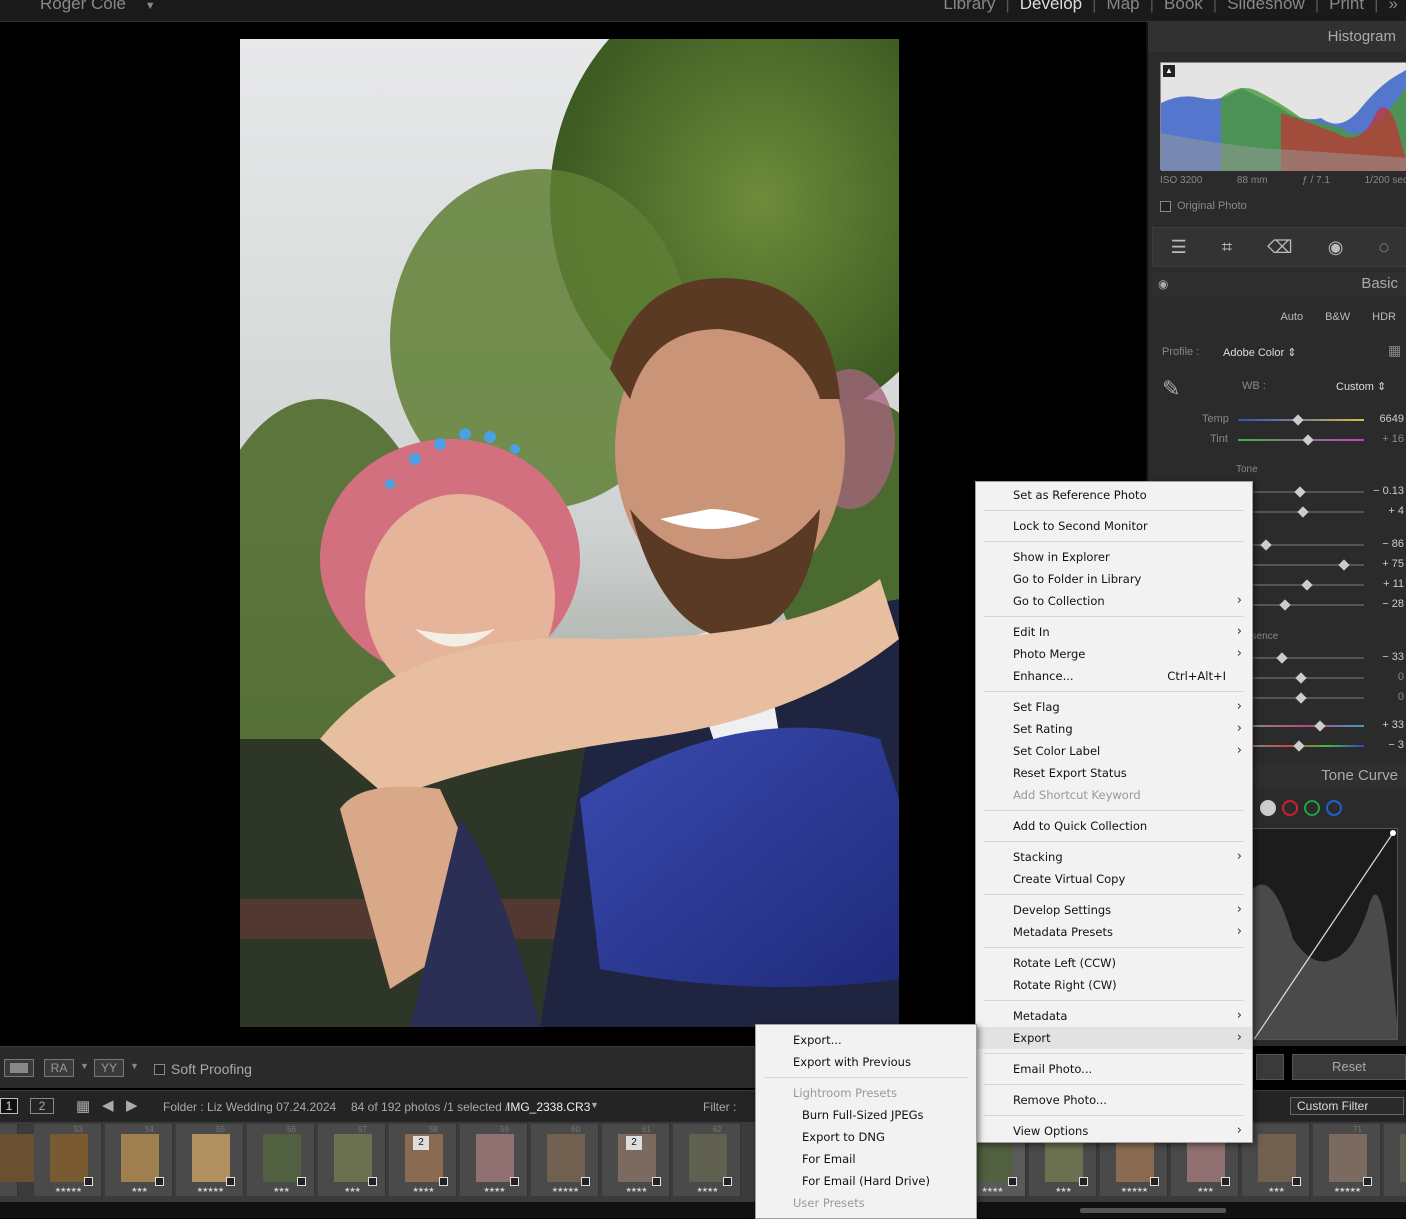 This screenshot has width=1406, height=1219. Describe the element at coordinates (1114, 910) in the screenshot. I see `context-menu-item: Develop Settings ›` at that location.